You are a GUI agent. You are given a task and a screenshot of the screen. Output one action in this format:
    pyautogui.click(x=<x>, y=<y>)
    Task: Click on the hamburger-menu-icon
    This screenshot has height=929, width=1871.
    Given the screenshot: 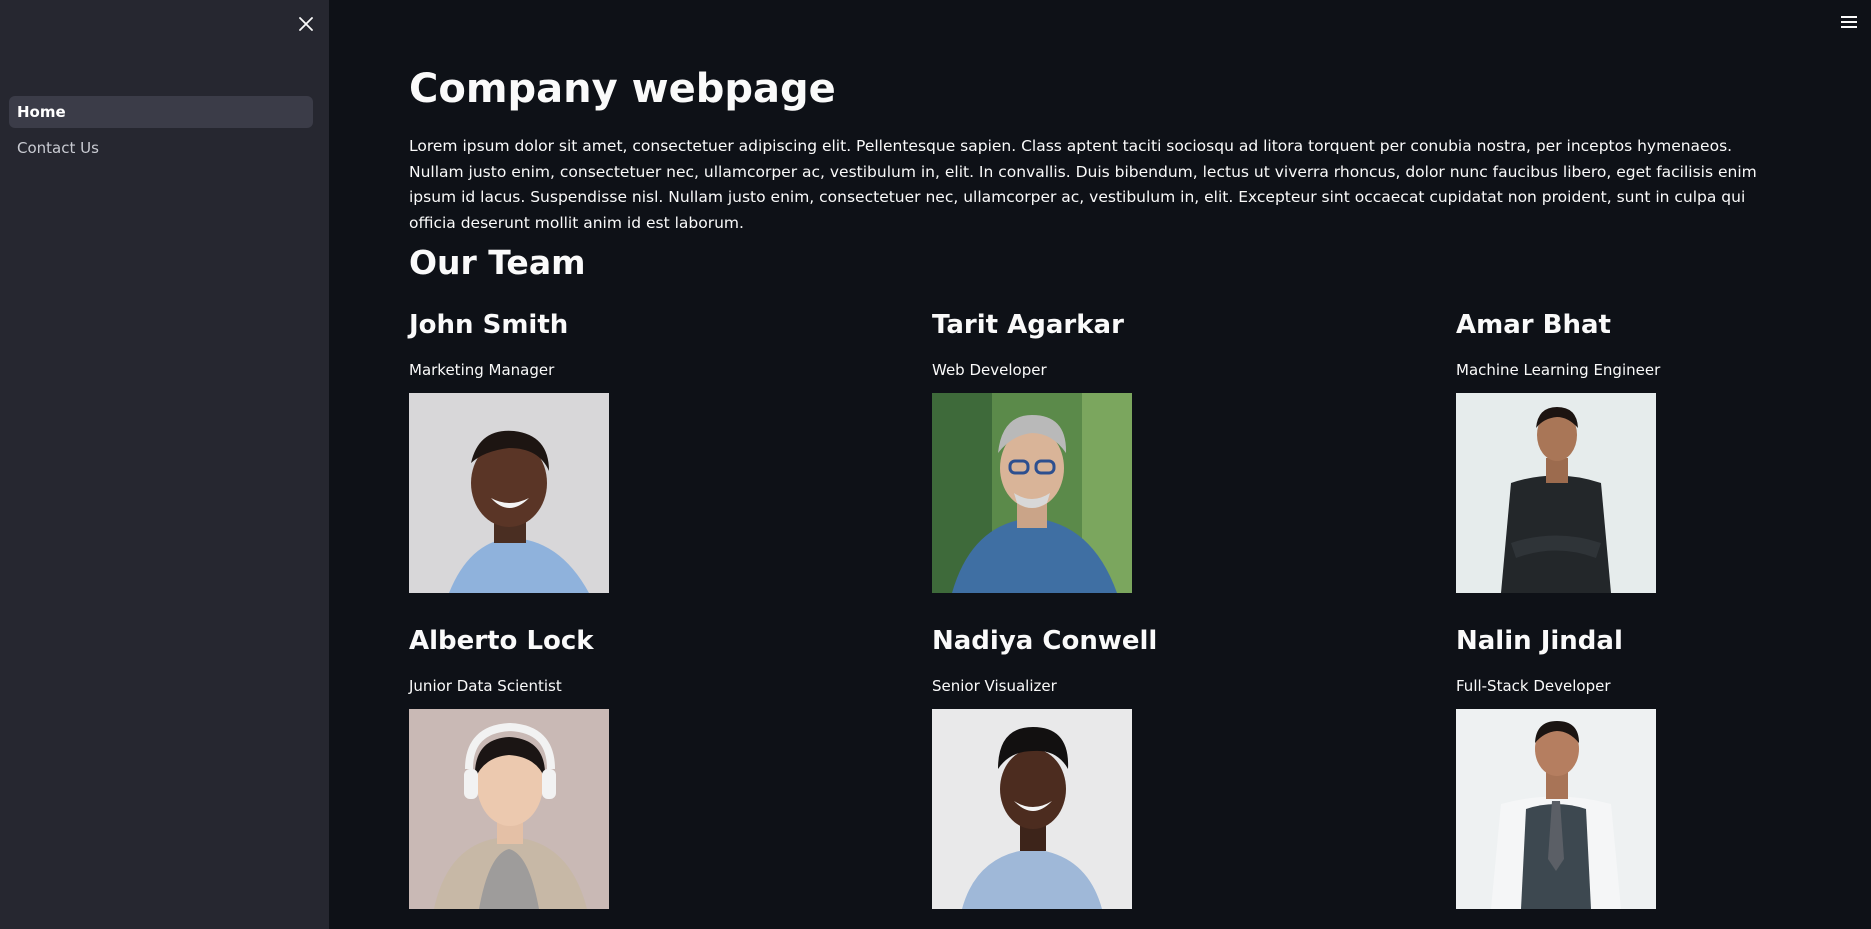 What is the action you would take?
    pyautogui.click(x=1849, y=22)
    